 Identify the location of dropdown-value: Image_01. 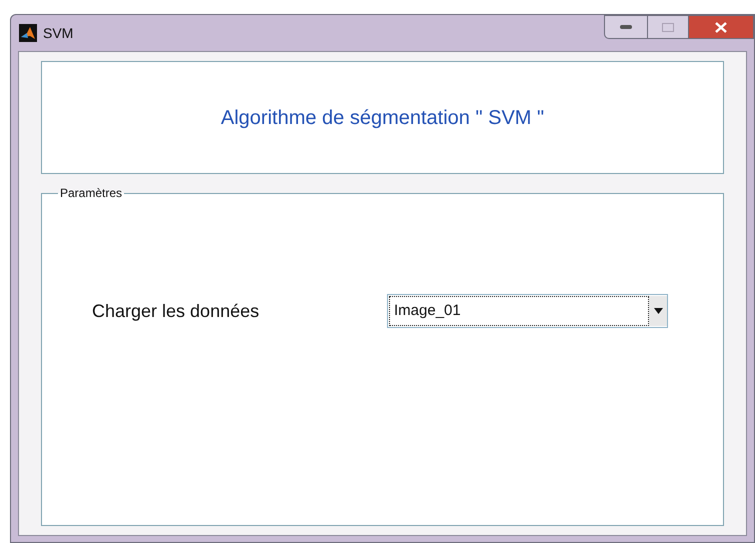
(519, 311).